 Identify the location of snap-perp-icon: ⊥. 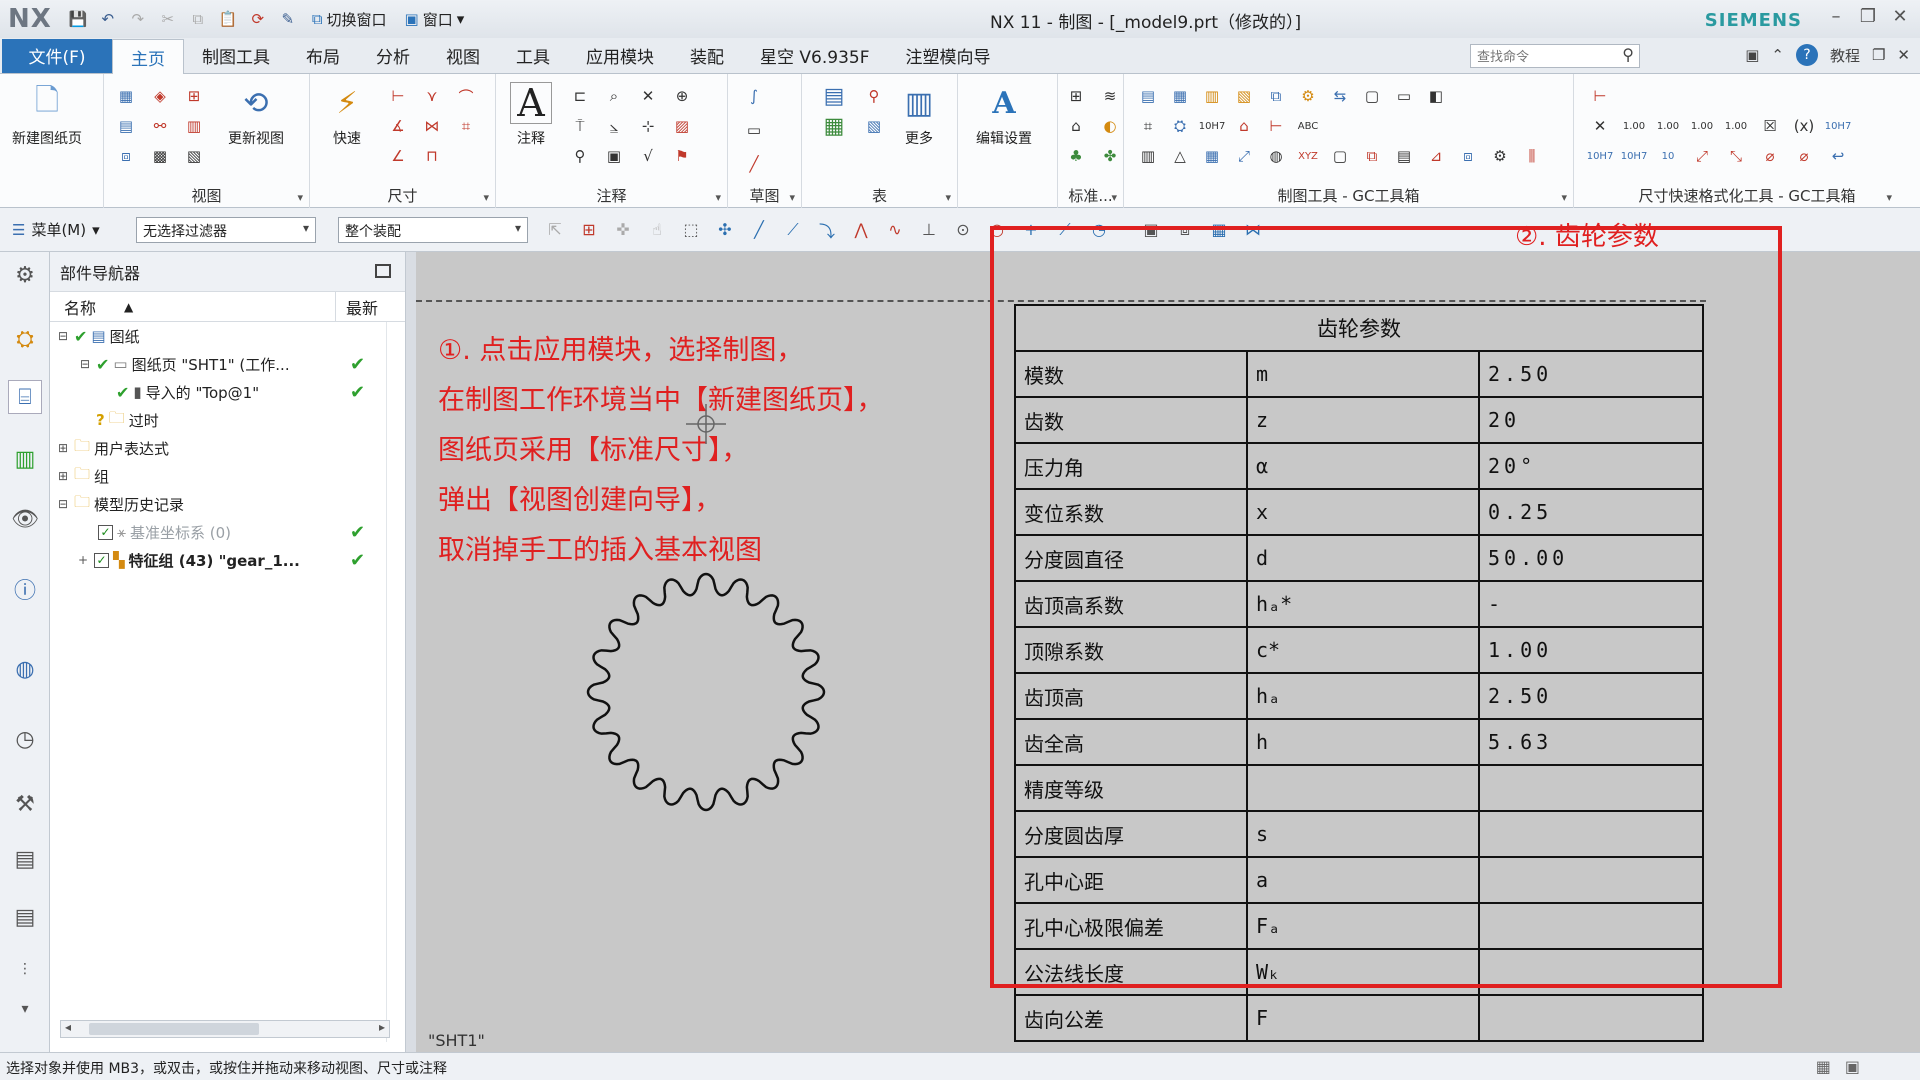
(929, 230).